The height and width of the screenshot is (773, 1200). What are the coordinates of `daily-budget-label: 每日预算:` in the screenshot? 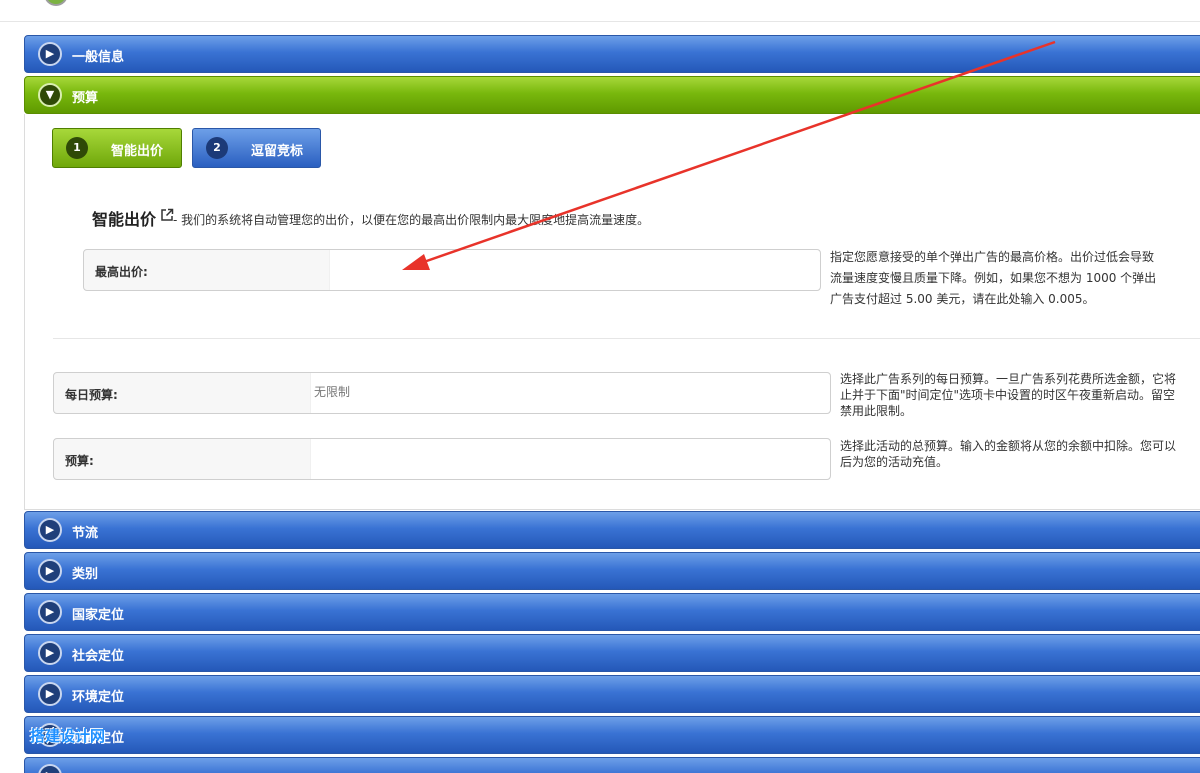 It's located at (91, 395).